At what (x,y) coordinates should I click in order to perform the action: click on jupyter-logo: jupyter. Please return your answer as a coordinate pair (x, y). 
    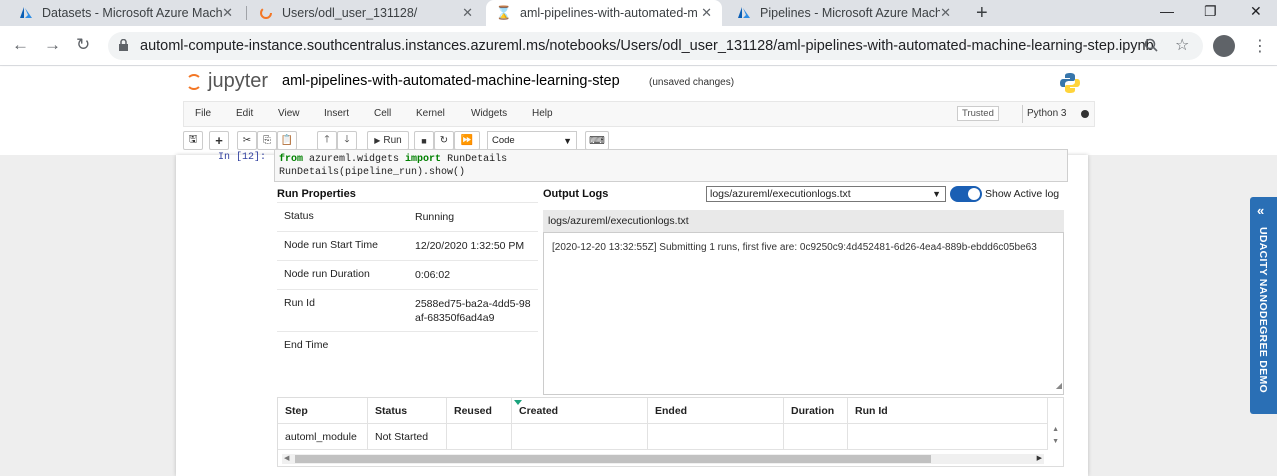
    Looking at the image, I should click on (227, 81).